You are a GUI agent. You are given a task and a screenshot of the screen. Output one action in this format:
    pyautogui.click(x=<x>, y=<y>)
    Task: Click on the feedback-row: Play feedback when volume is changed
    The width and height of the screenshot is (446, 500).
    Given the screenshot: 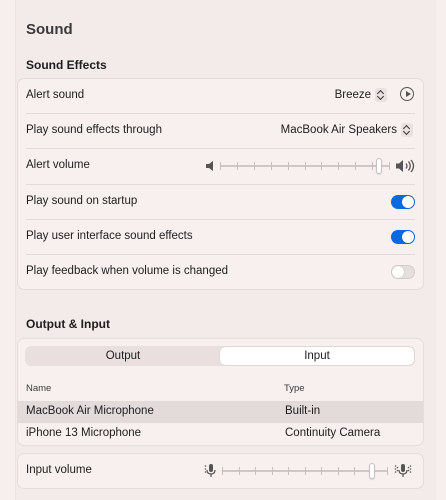 What is the action you would take?
    pyautogui.click(x=220, y=272)
    